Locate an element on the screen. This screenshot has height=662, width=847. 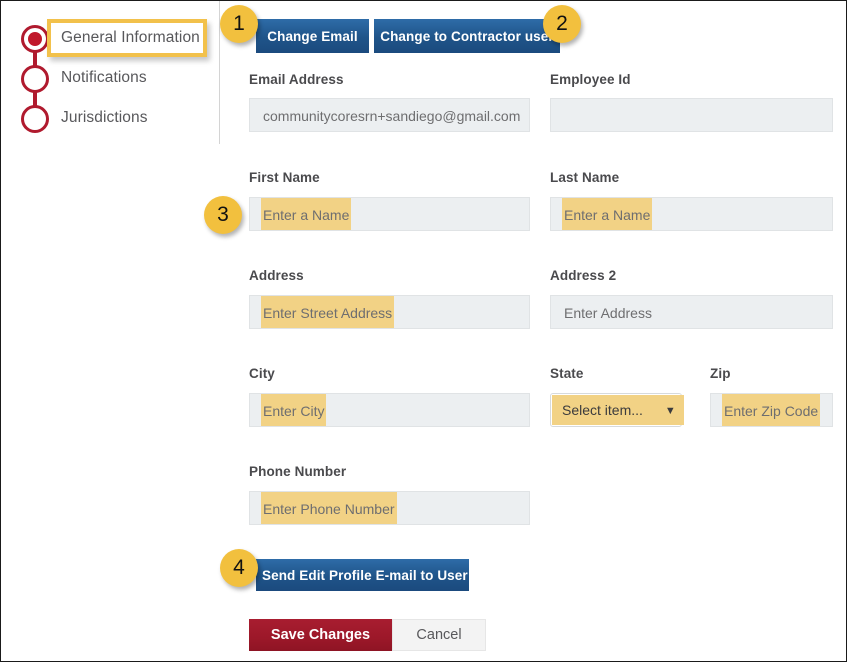
employee-id-value is located at coordinates (564, 119).